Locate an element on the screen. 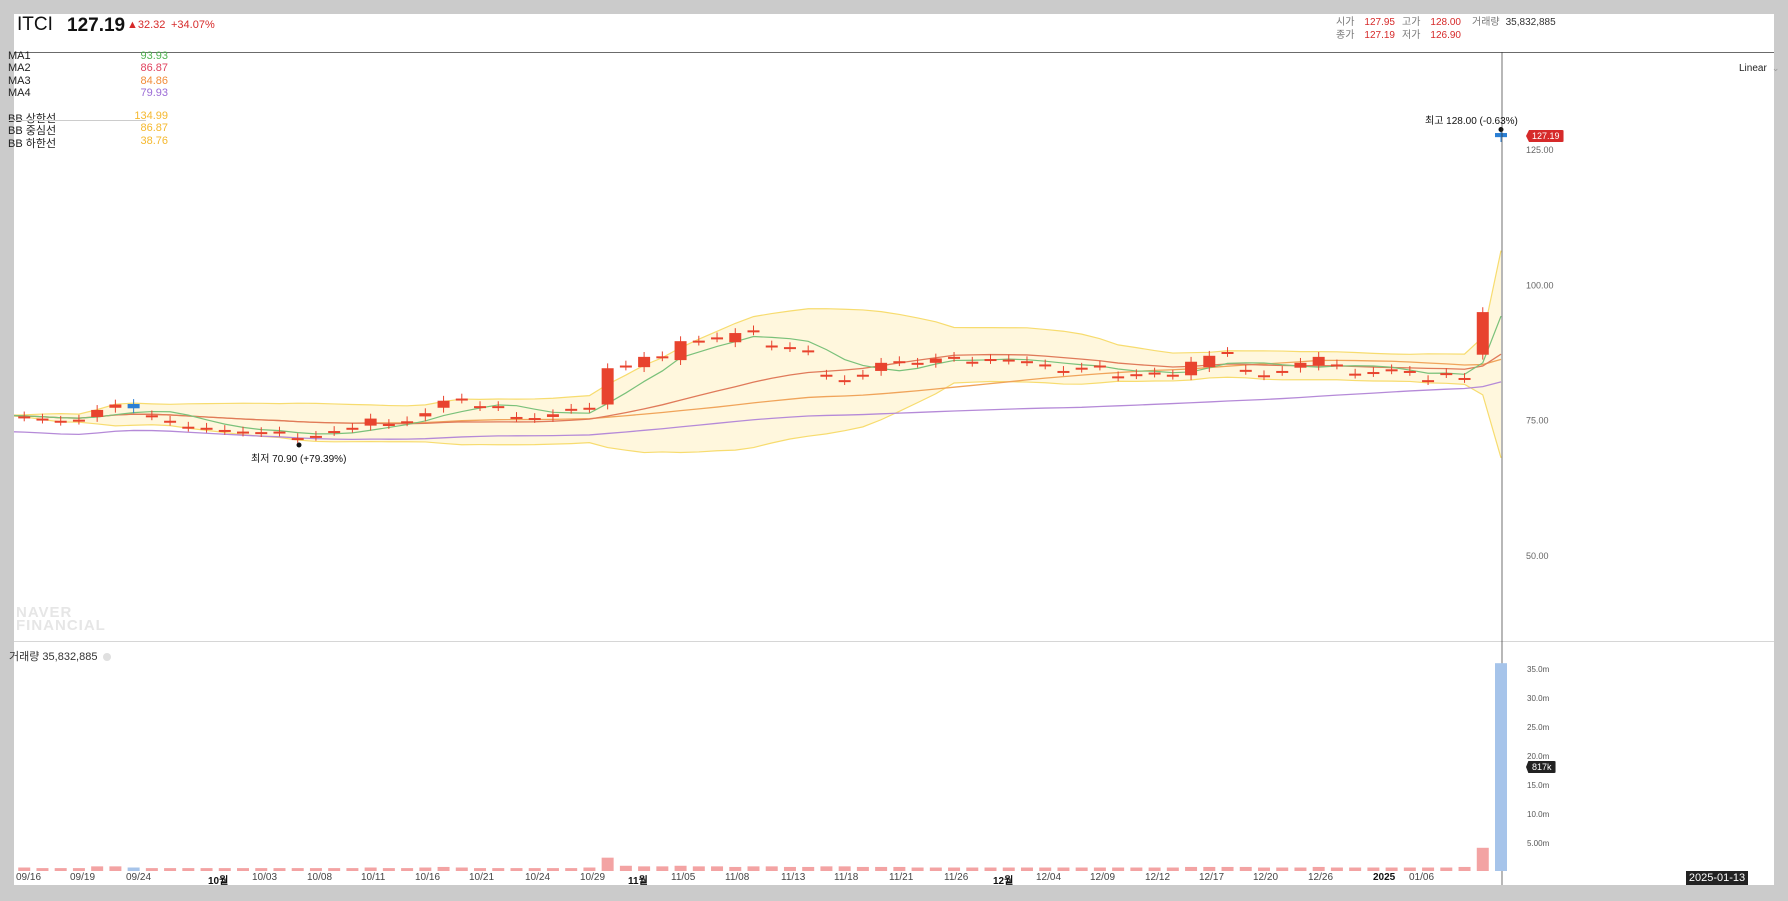  bottom-frame is located at coordinates (894, 893).